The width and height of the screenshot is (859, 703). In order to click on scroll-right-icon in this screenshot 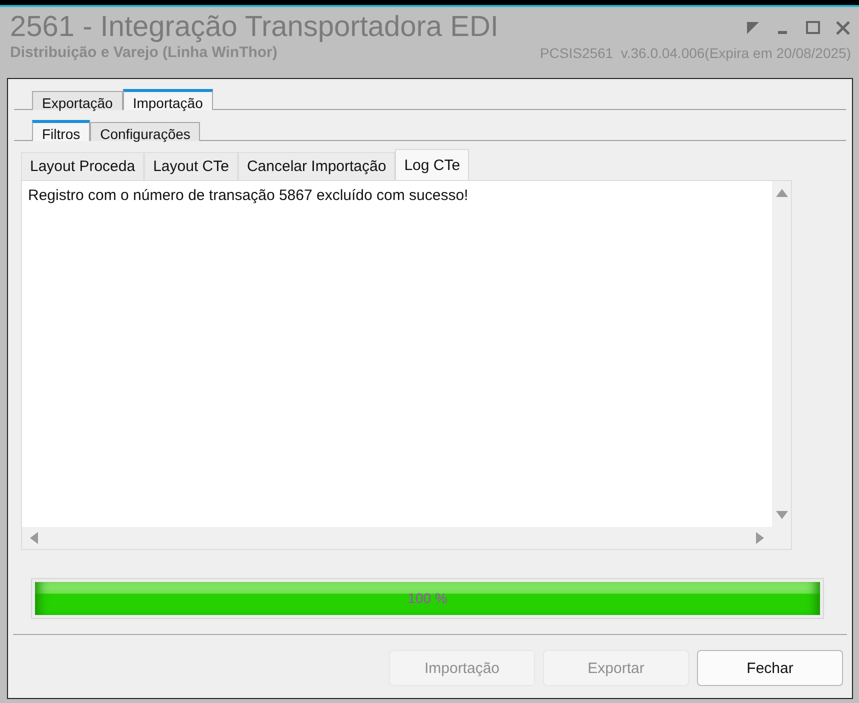, I will do `click(760, 538)`.